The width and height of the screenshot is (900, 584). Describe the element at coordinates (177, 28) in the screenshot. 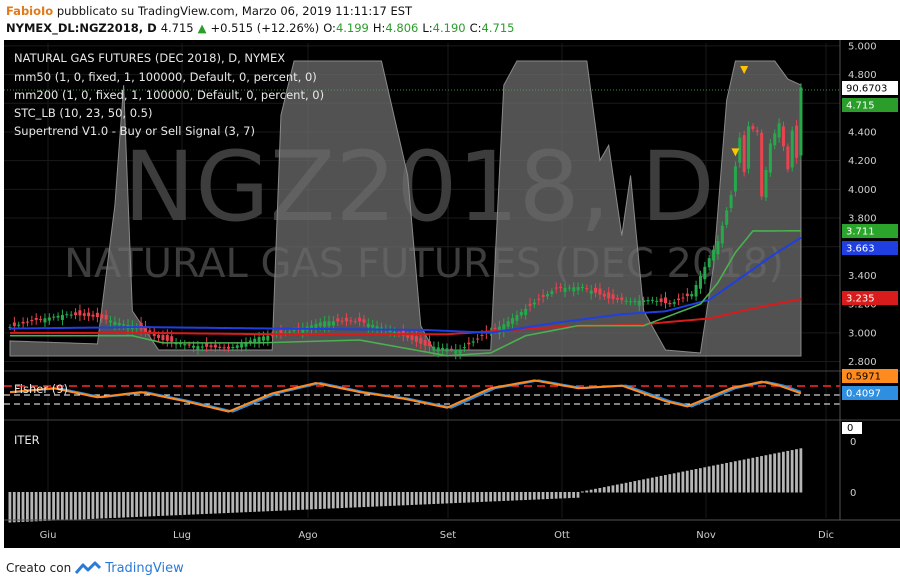

I see `last-price: 4.715` at that location.